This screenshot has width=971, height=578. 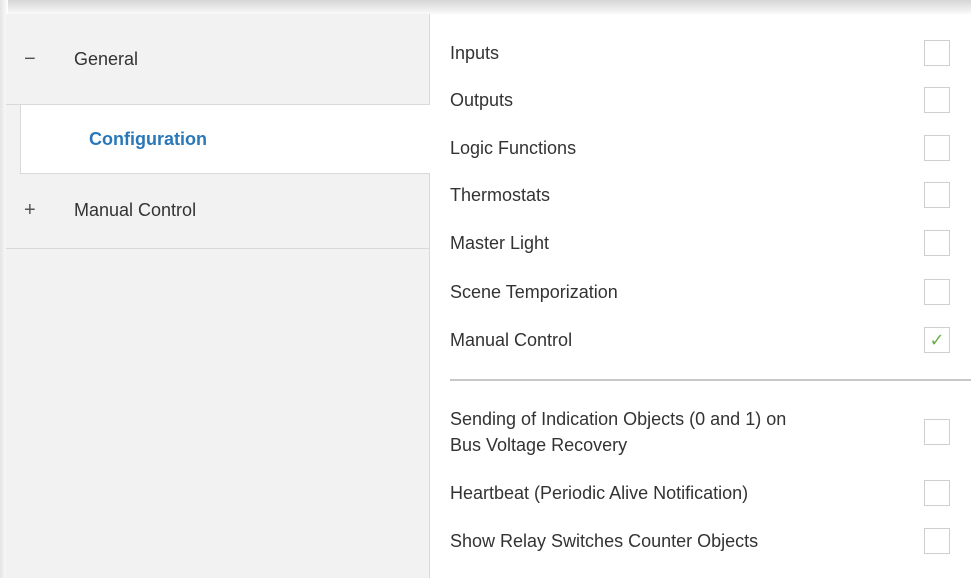 What do you see at coordinates (475, 53) in the screenshot?
I see `setting-label: Inputs` at bounding box center [475, 53].